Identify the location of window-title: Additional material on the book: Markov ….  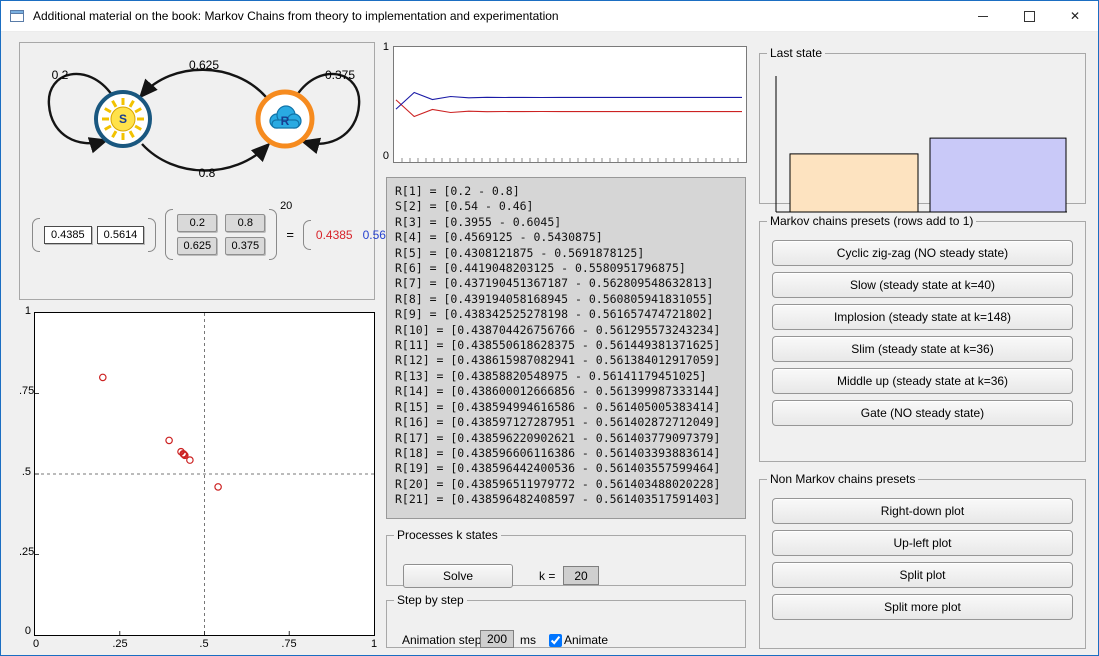
(296, 16).